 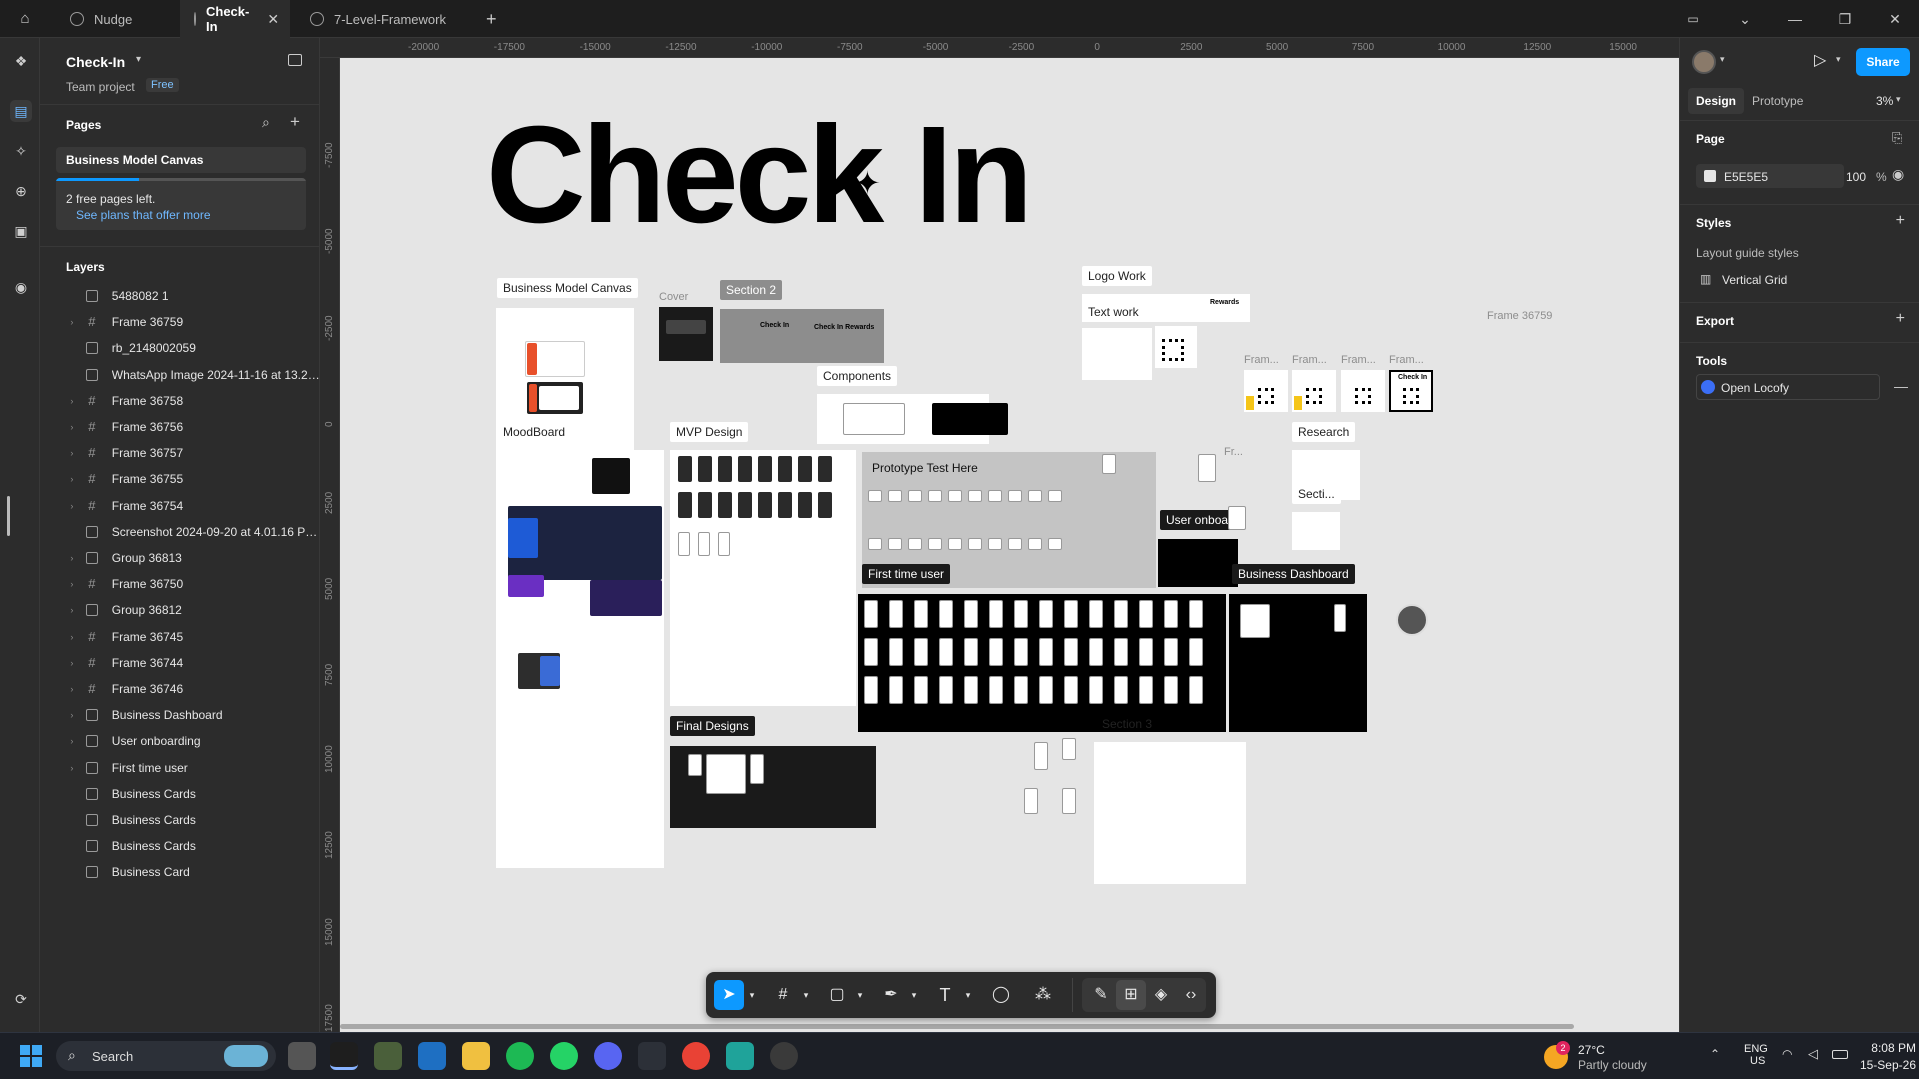 What do you see at coordinates (783, 995) in the screenshot?
I see `frame-tool-icon: #` at bounding box center [783, 995].